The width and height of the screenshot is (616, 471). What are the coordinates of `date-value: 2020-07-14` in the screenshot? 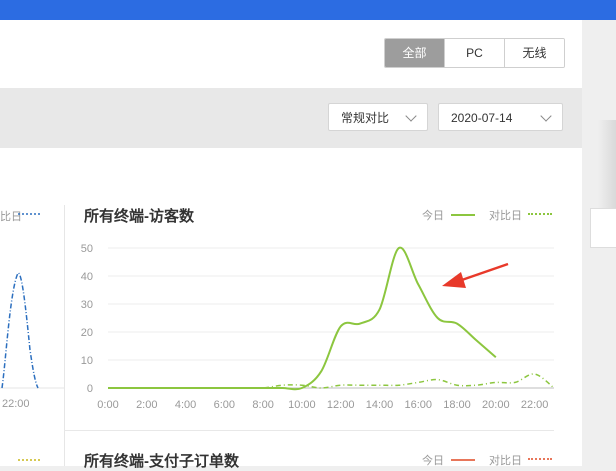 It's located at (482, 118).